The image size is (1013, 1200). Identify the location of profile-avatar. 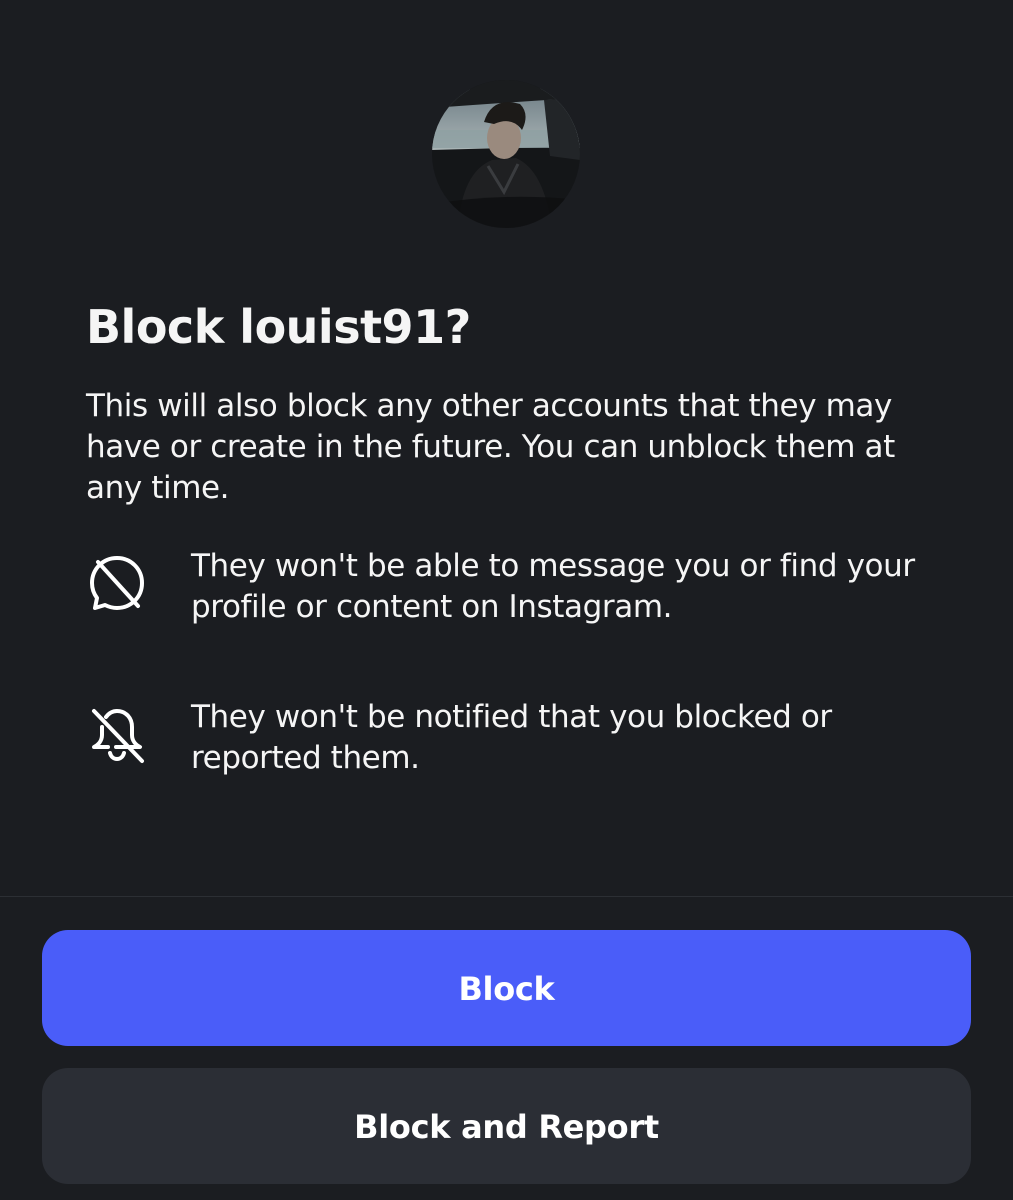
(506, 154).